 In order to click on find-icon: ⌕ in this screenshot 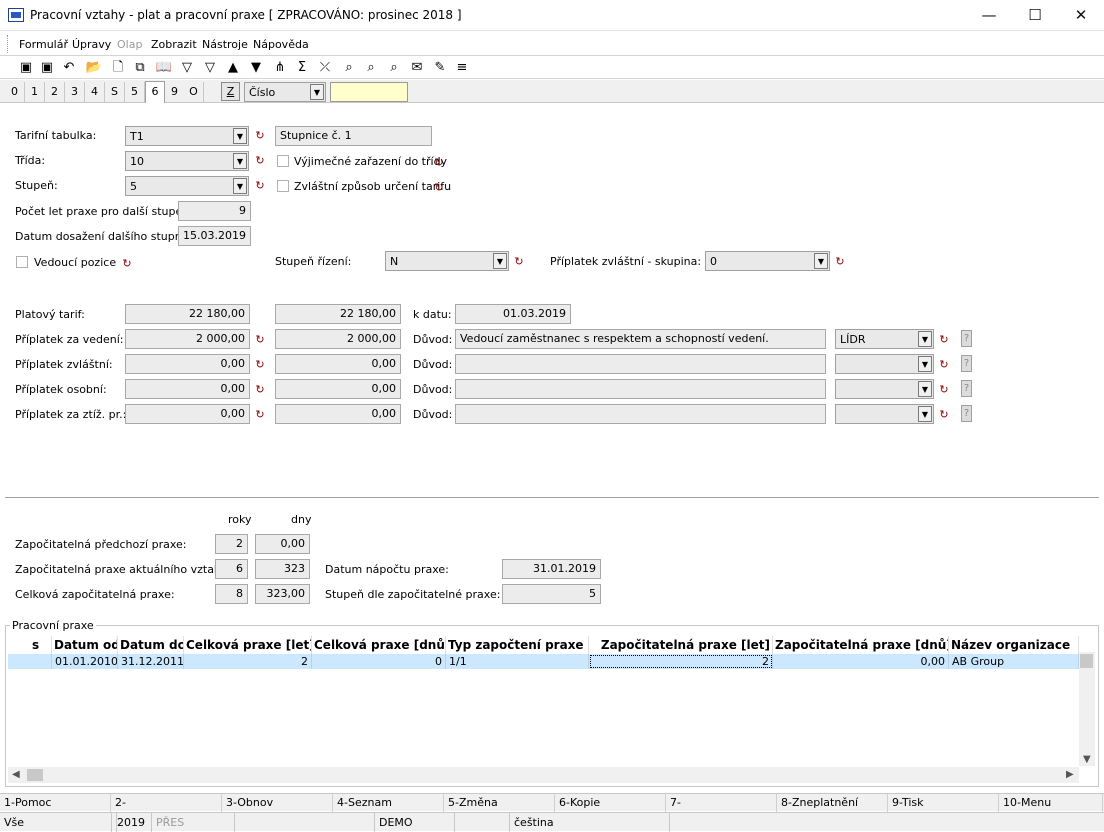, I will do `click(349, 68)`.